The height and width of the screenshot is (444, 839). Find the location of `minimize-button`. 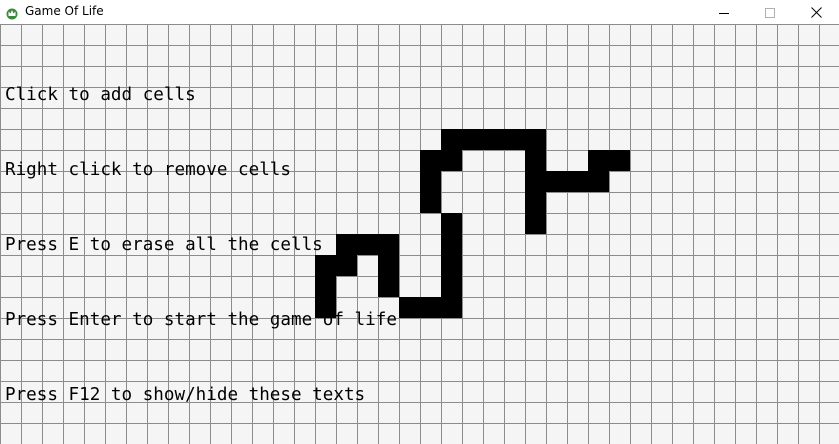

minimize-button is located at coordinates (724, 12).